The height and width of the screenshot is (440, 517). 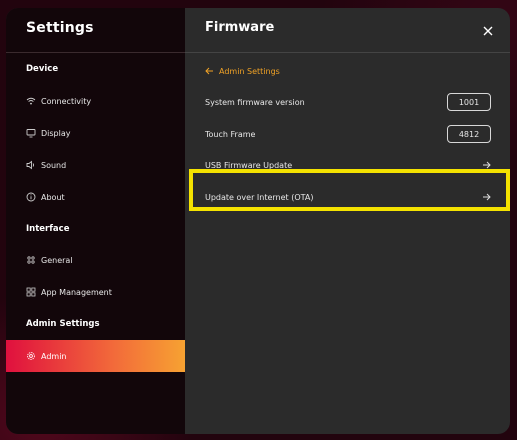 I want to click on breadcrumb-back-link: Admin Settings, so click(x=242, y=71).